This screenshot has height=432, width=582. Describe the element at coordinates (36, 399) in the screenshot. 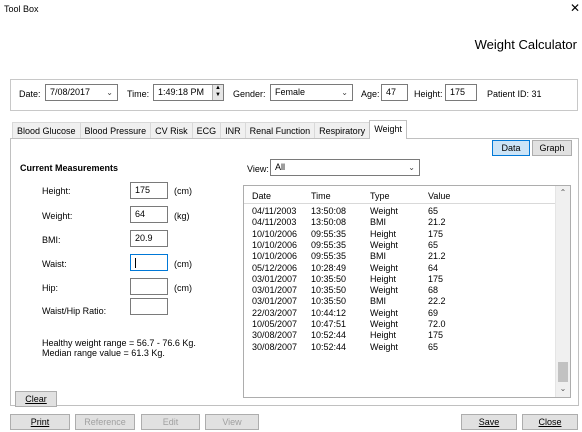

I see `clear-button: Clear` at that location.